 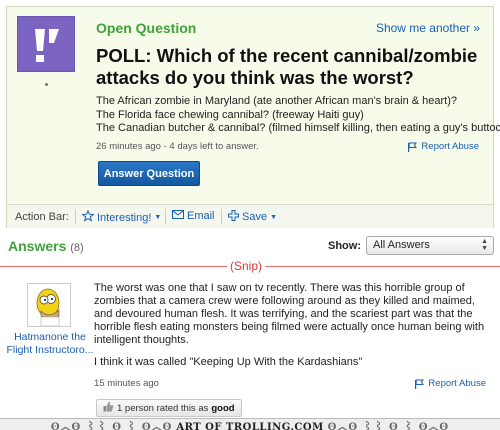 I want to click on star-icon, so click(x=88, y=217).